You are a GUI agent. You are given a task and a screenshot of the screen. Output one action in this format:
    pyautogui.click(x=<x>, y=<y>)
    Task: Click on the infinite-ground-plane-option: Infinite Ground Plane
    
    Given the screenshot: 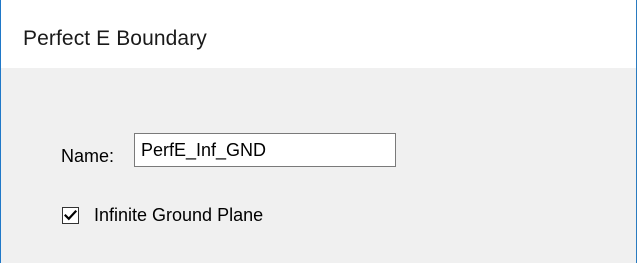 What is the action you would take?
    pyautogui.click(x=162, y=215)
    